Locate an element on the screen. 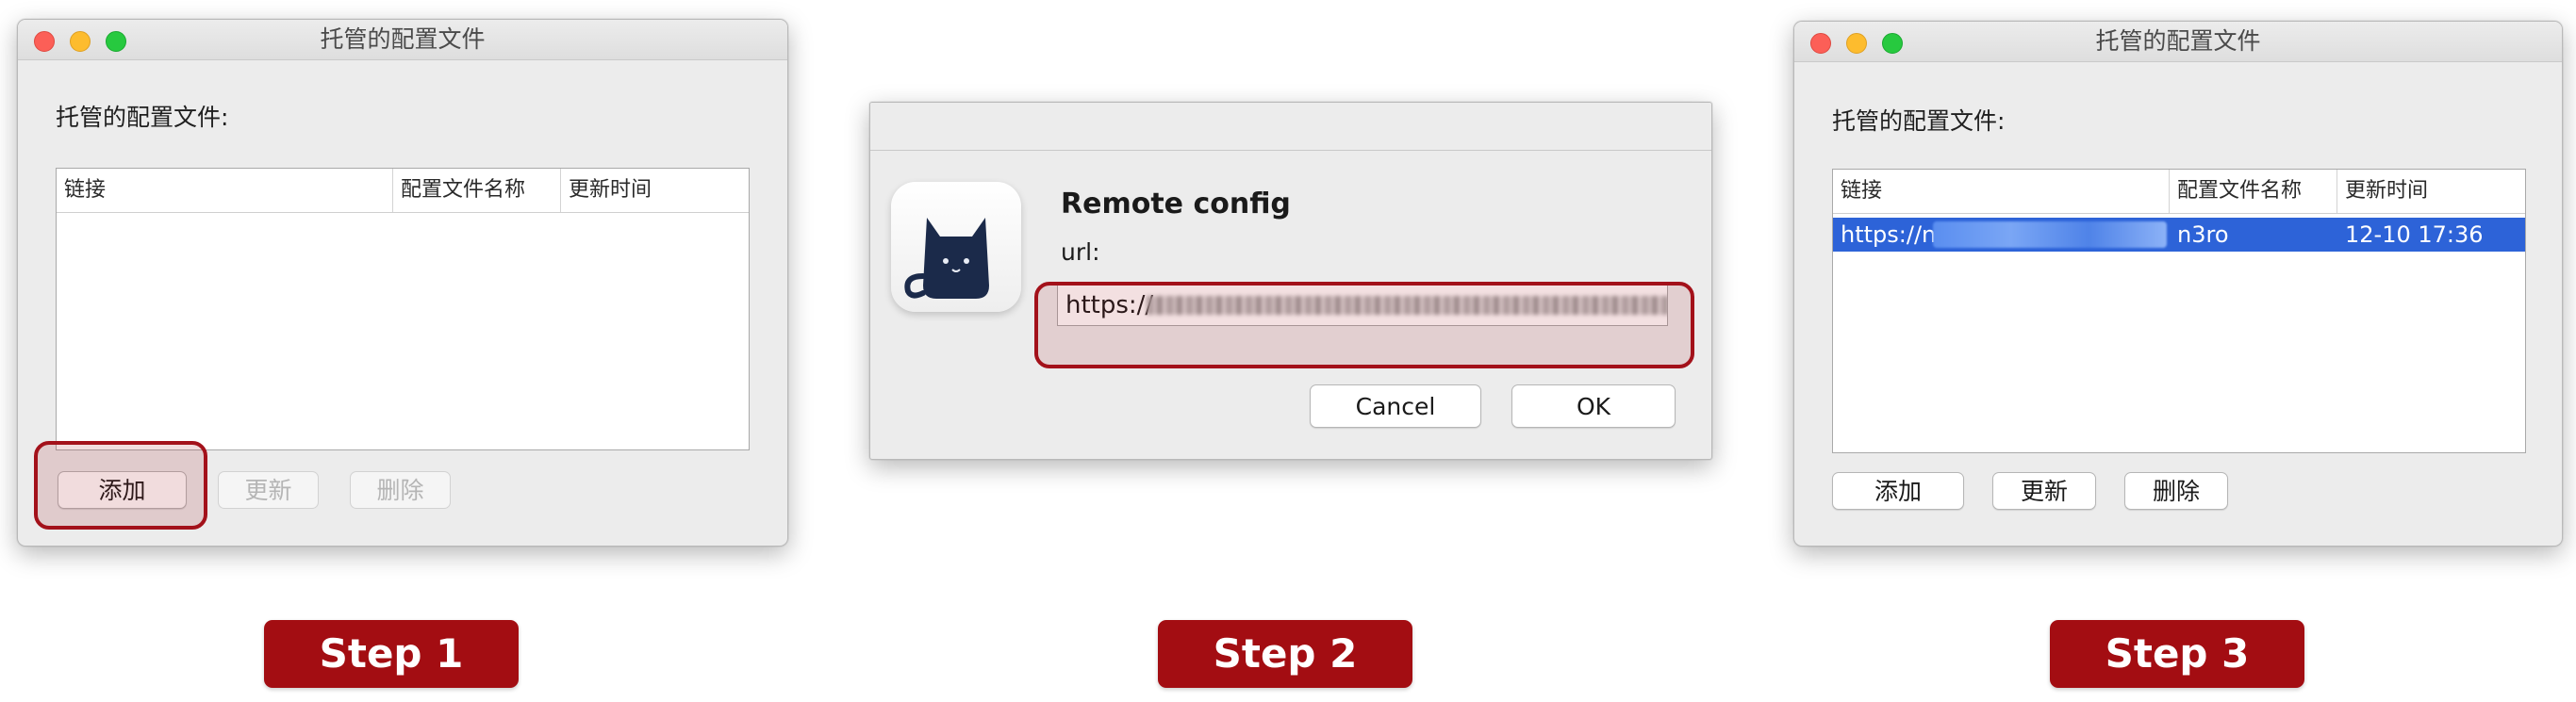  step1-label: Step 1 is located at coordinates (391, 654).